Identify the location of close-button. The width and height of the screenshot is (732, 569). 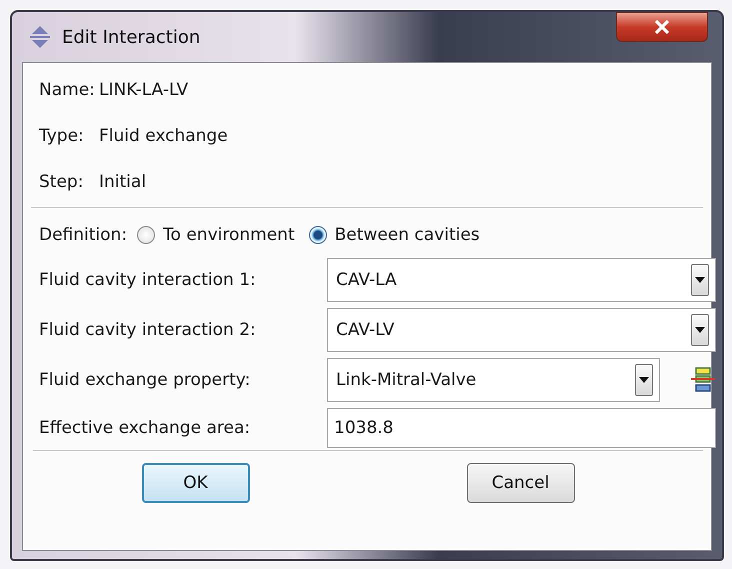
(662, 27).